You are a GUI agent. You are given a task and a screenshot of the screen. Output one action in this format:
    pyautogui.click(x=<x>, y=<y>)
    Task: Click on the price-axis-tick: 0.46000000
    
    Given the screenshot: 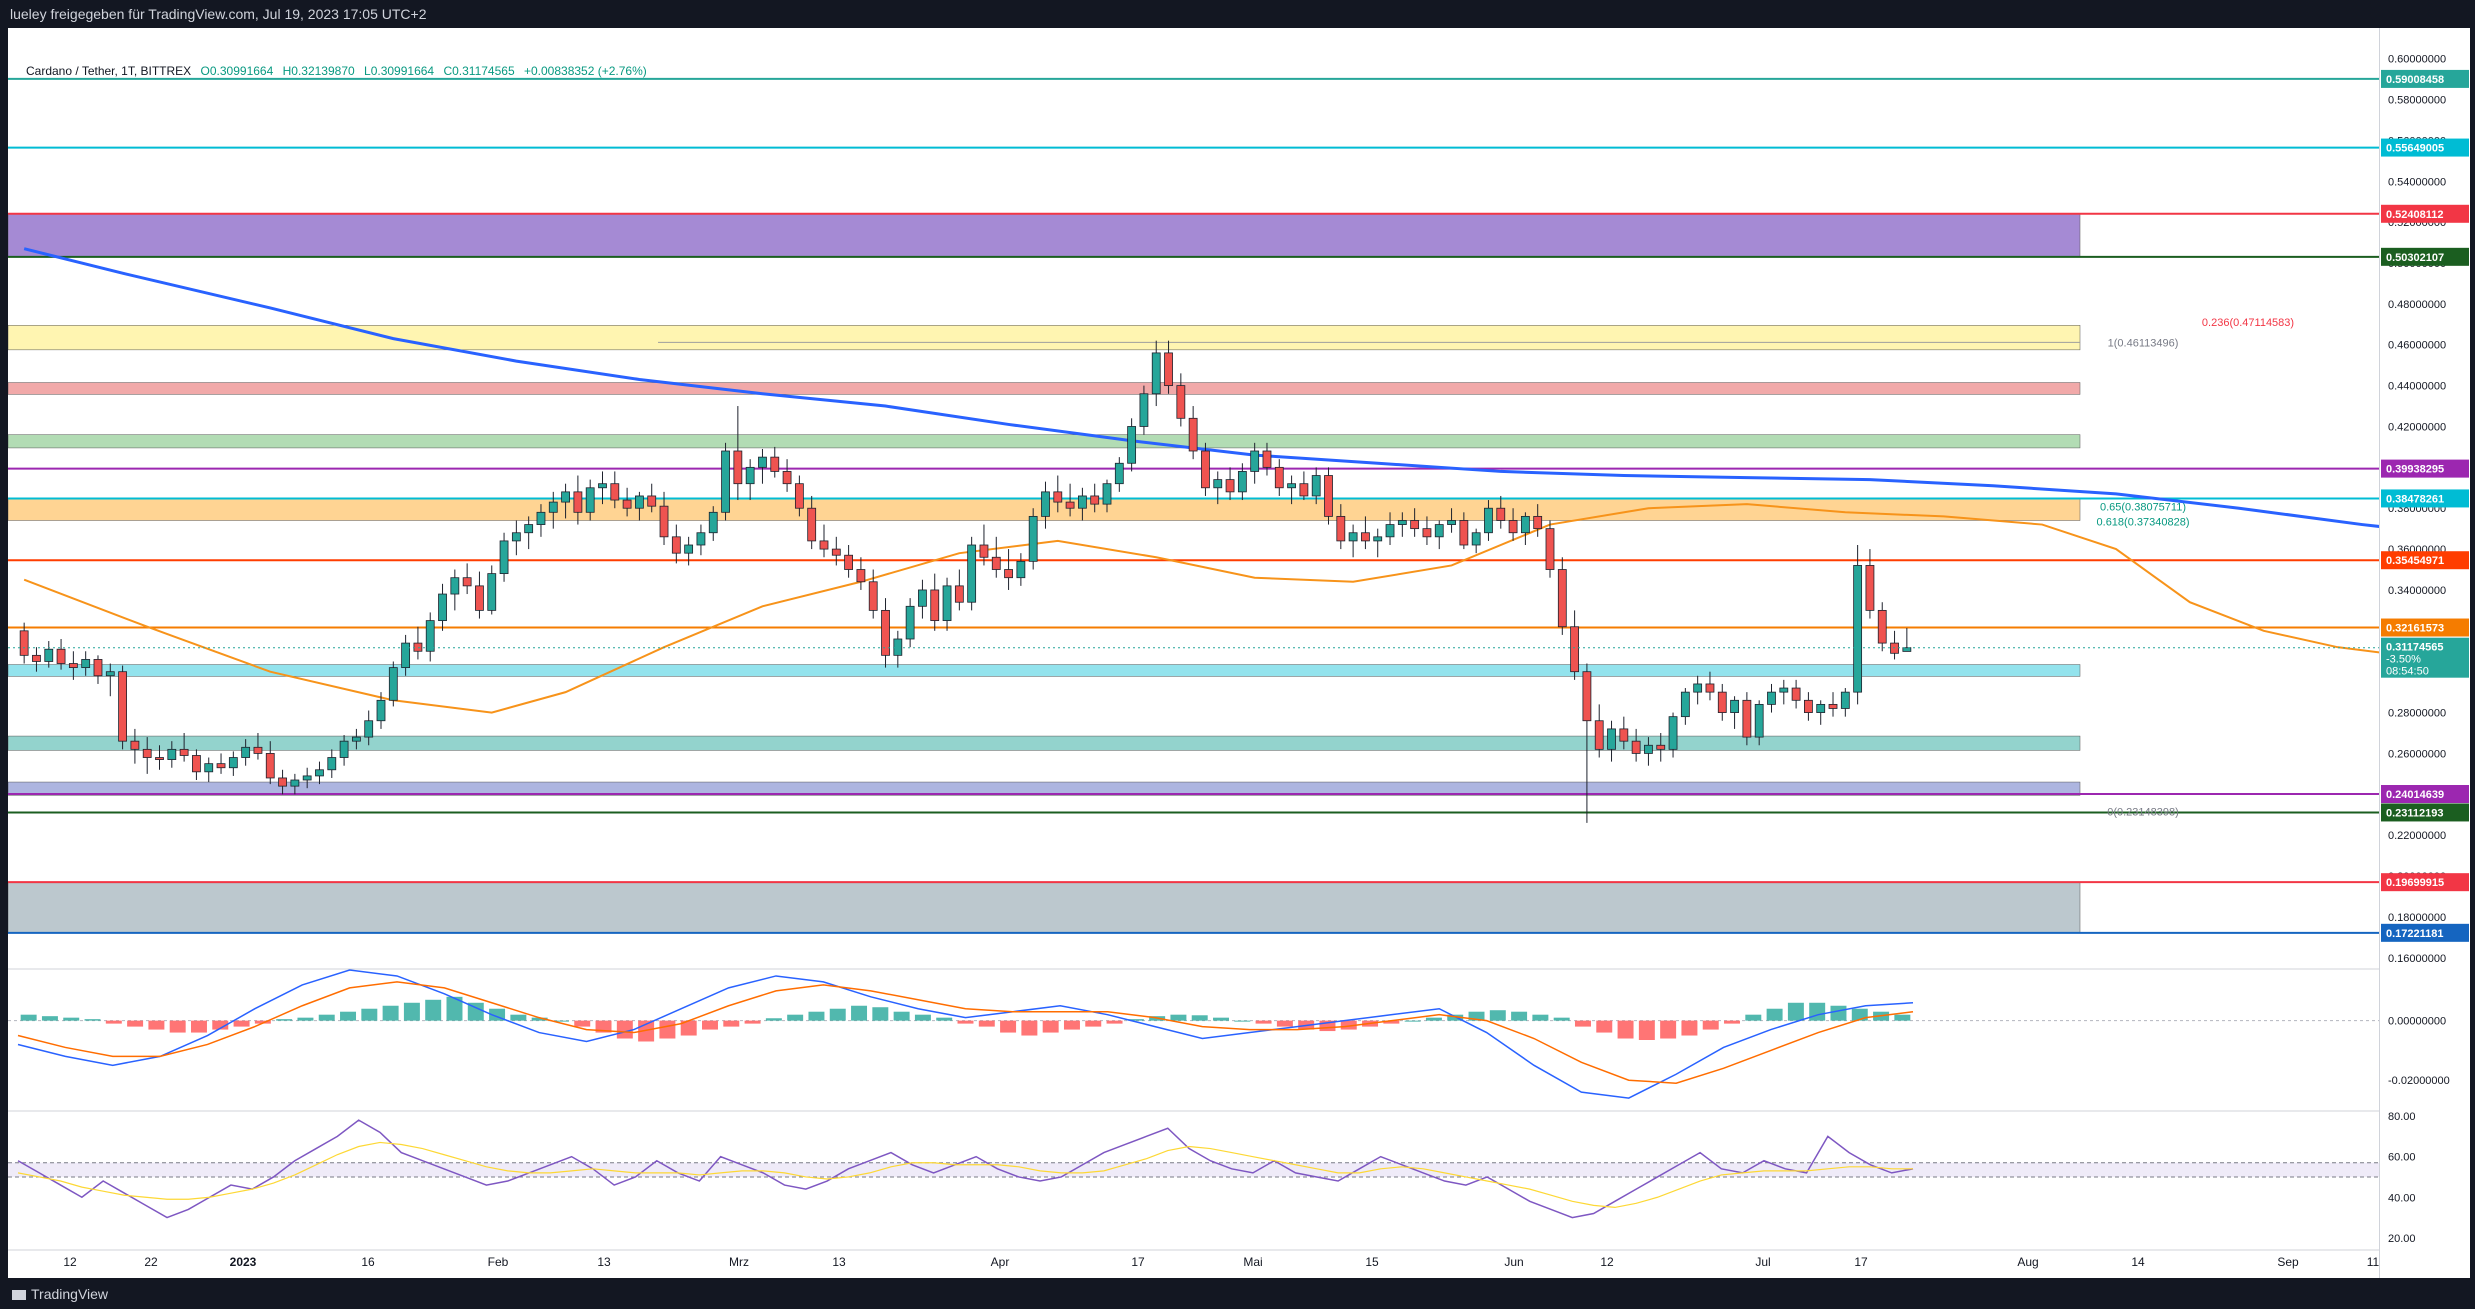 What is the action you would take?
    pyautogui.click(x=2417, y=346)
    